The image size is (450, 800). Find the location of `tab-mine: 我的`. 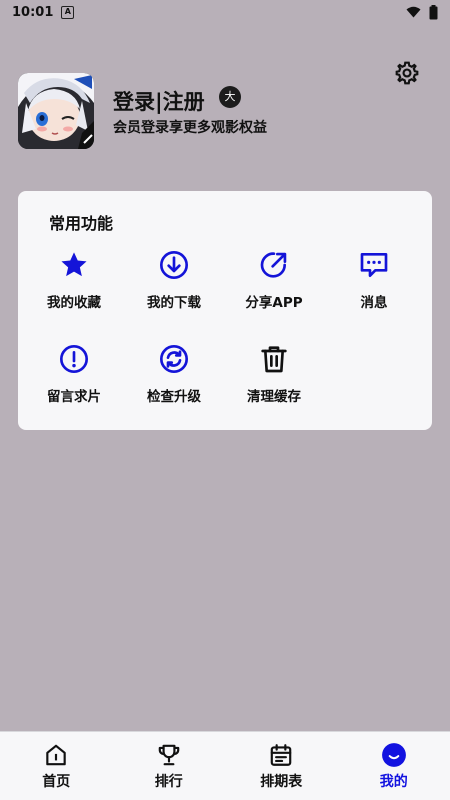

tab-mine: 我的 is located at coordinates (394, 766).